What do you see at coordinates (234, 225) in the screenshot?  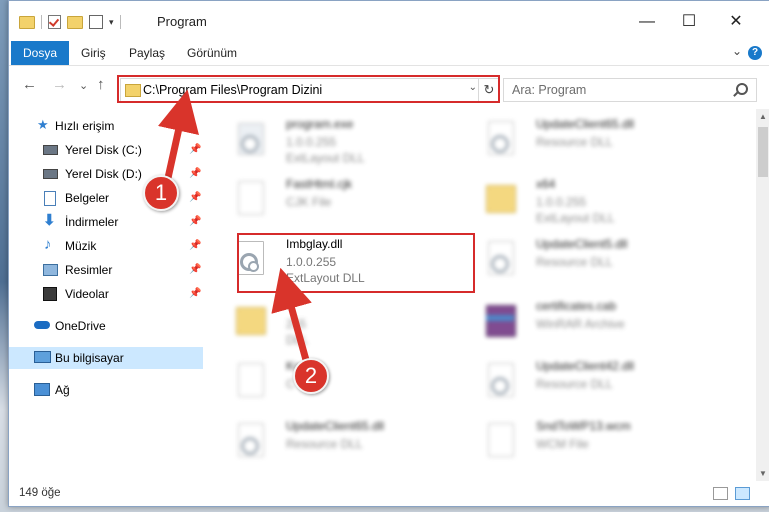 I see `annotation-arrows` at bounding box center [234, 225].